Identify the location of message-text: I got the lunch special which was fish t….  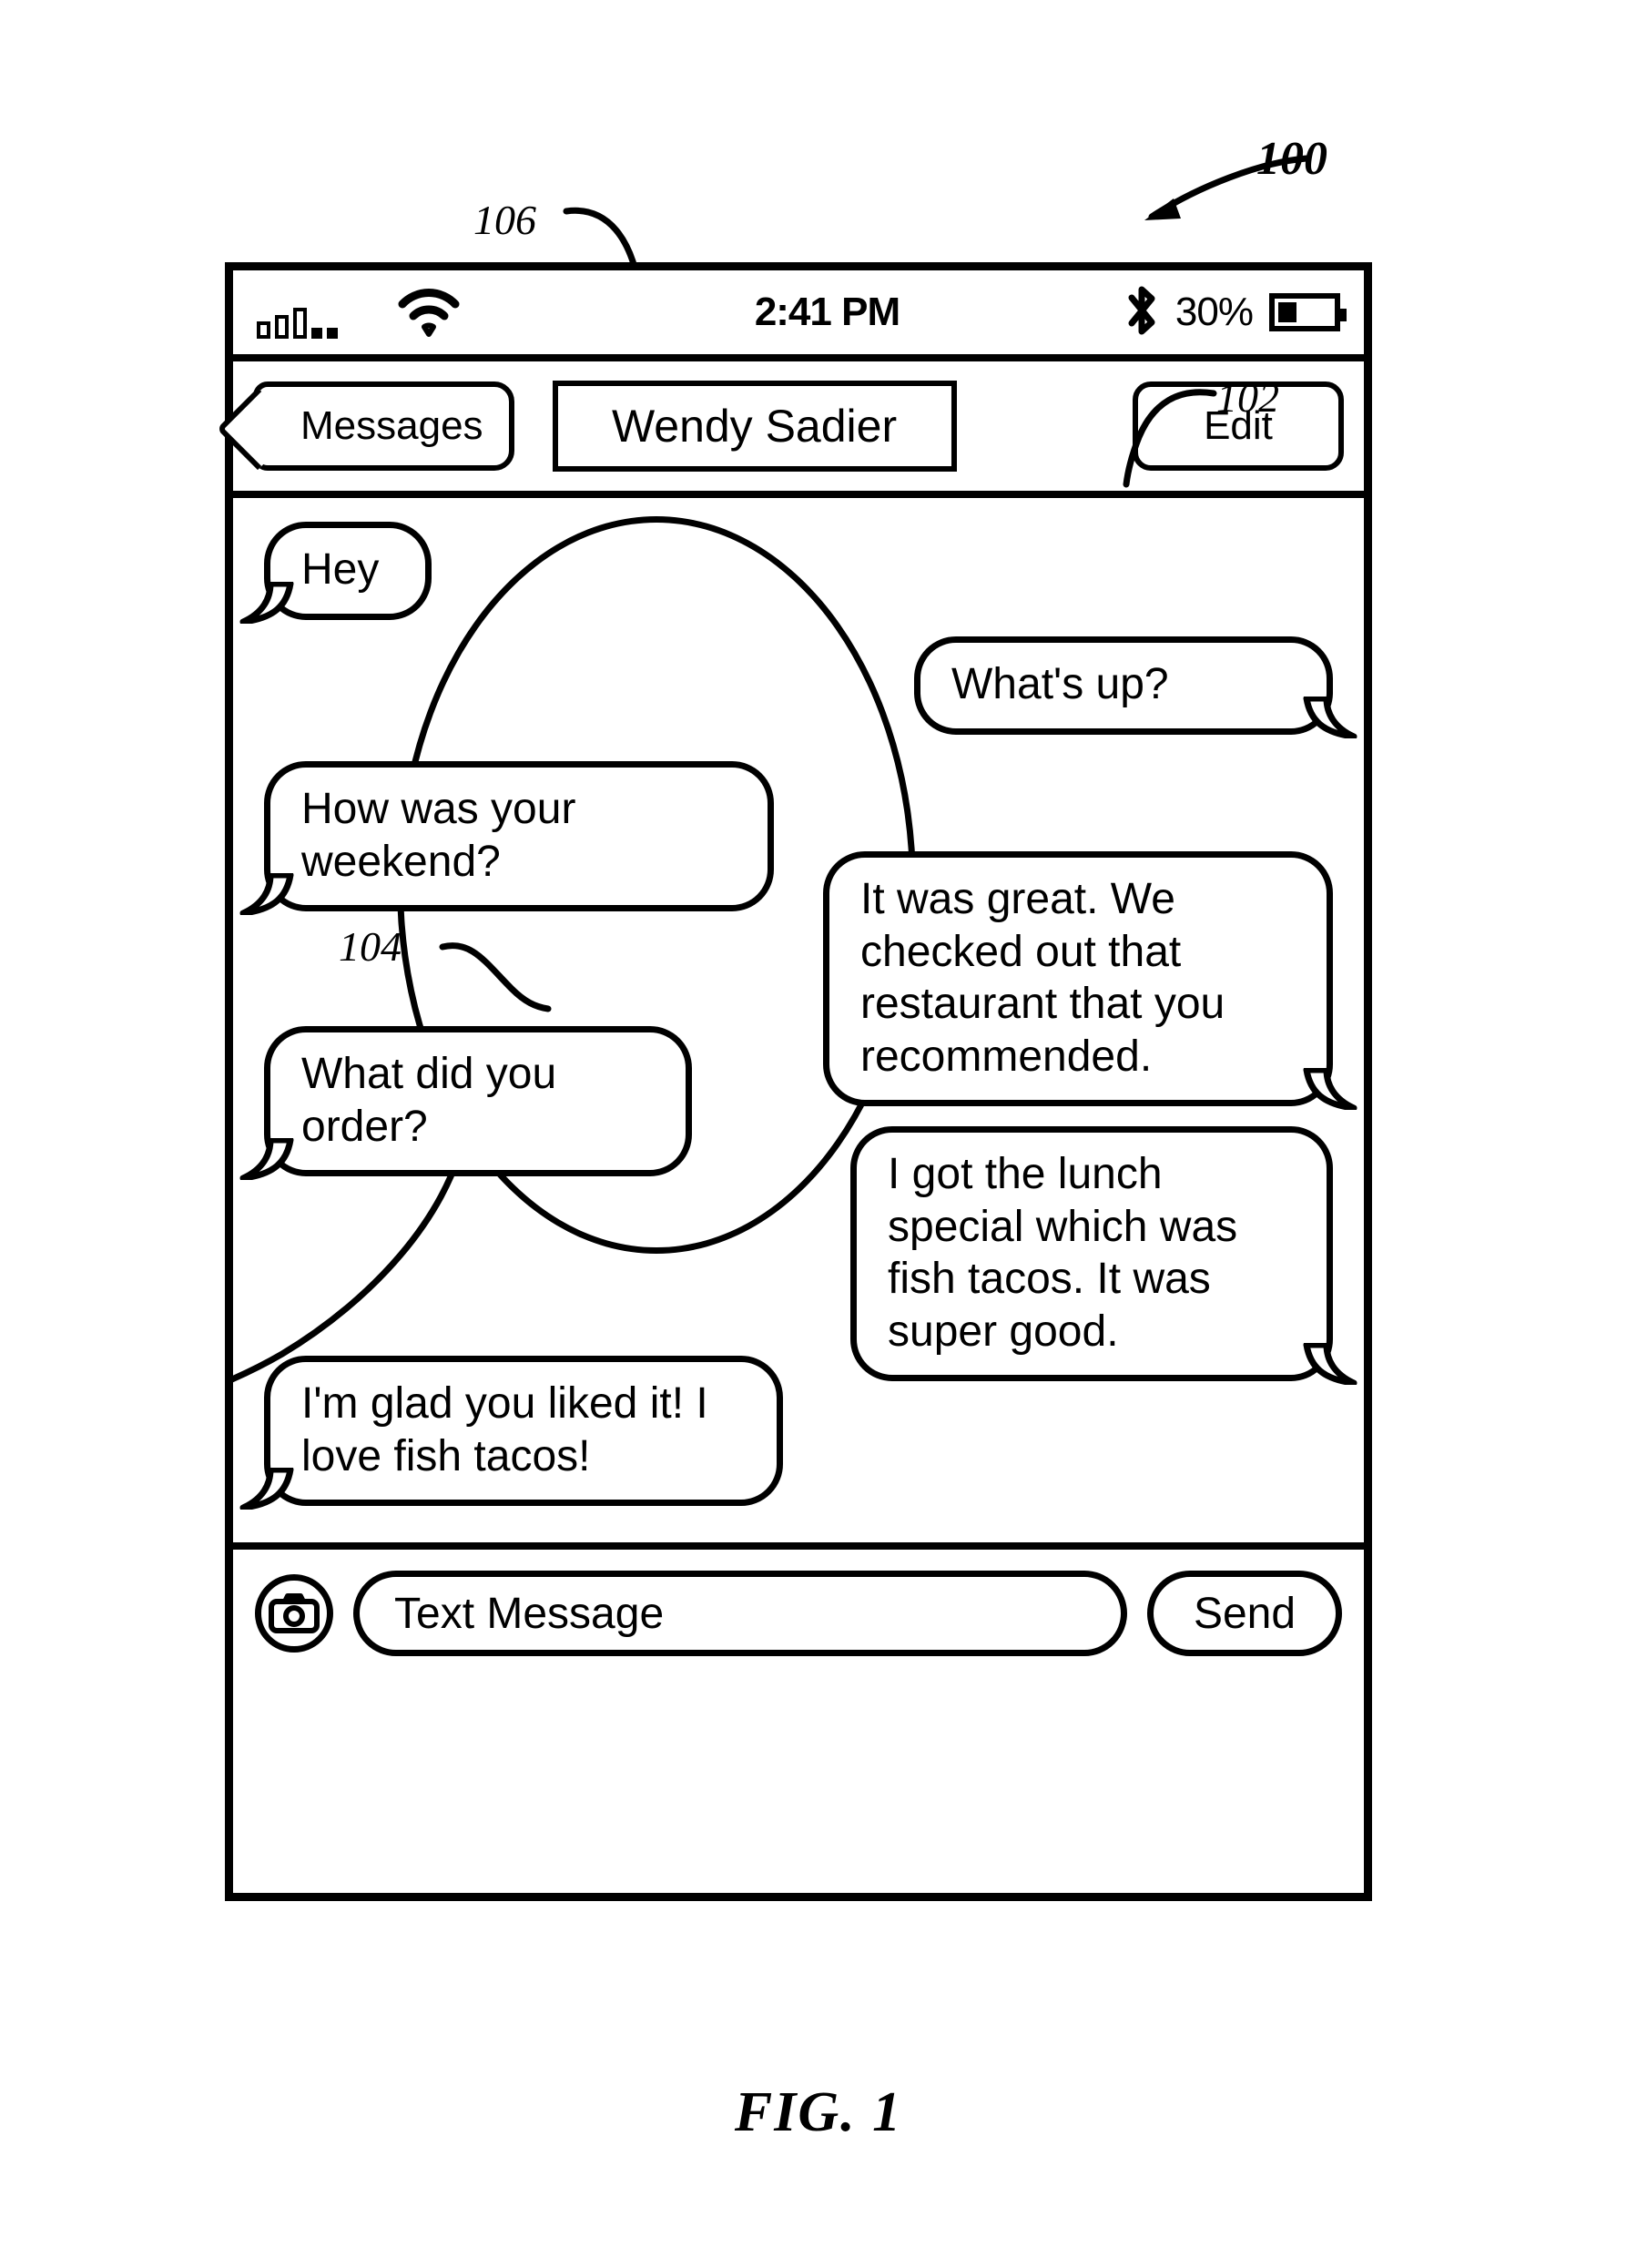
(1063, 1253).